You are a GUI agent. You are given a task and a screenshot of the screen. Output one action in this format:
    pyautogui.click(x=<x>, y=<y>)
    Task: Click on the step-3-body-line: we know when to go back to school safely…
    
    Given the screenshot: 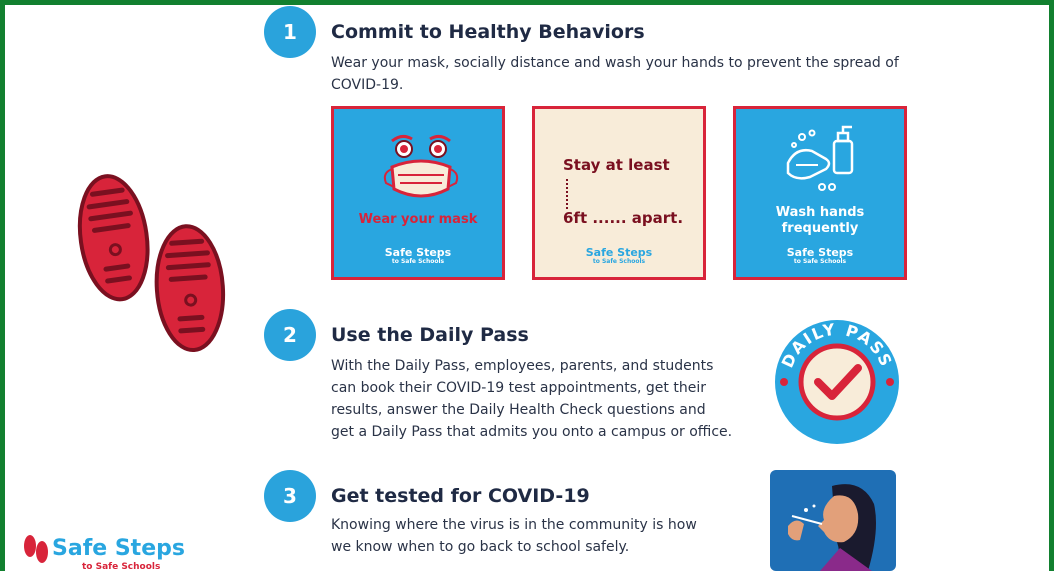 What is the action you would take?
    pyautogui.click(x=480, y=547)
    